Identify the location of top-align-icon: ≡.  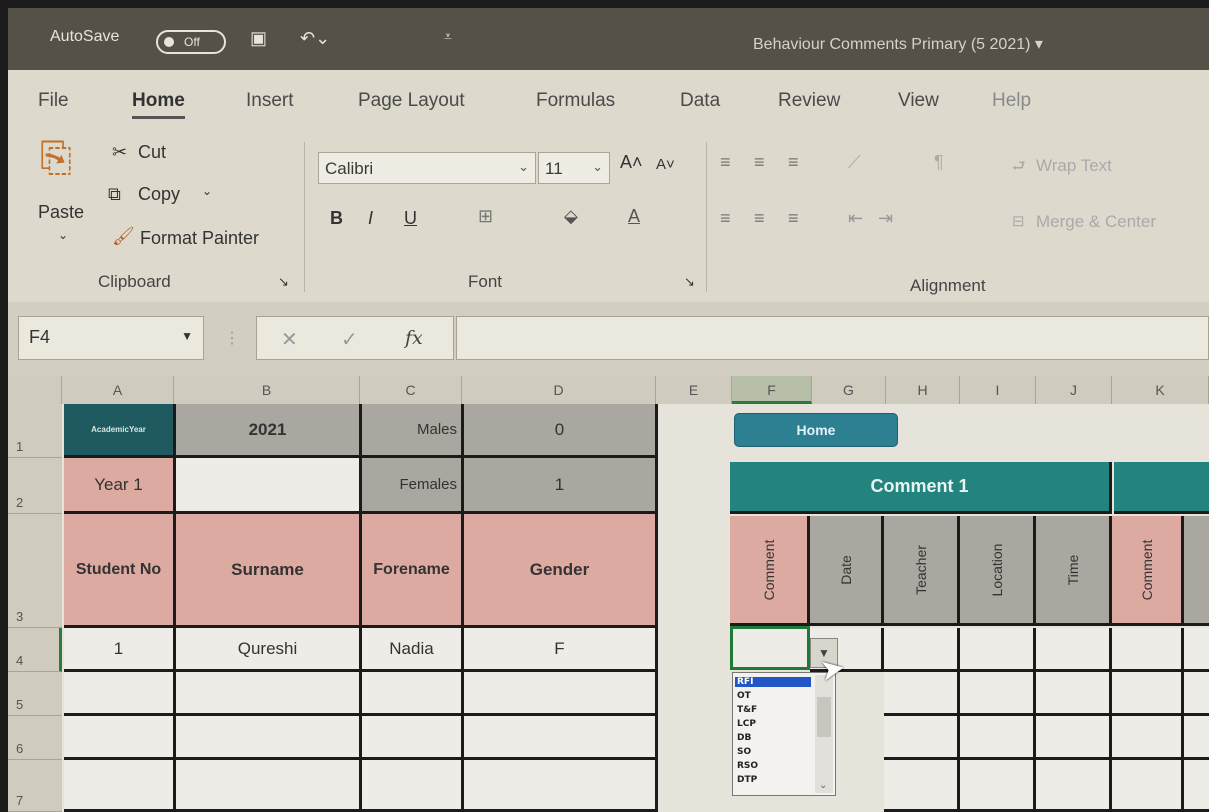
(725, 162).